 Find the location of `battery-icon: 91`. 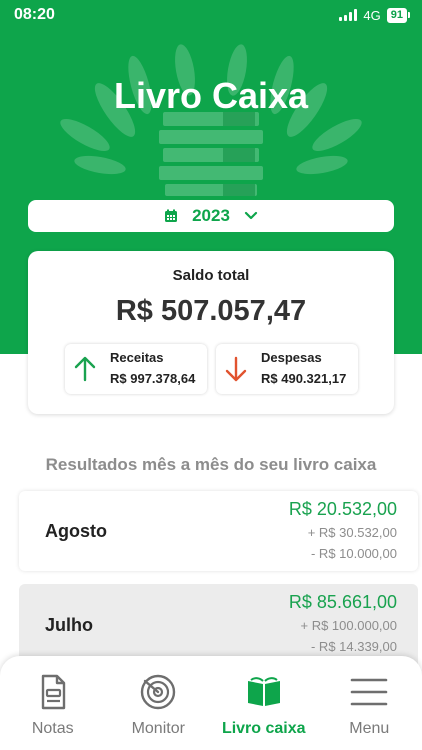

battery-icon: 91 is located at coordinates (398, 15).